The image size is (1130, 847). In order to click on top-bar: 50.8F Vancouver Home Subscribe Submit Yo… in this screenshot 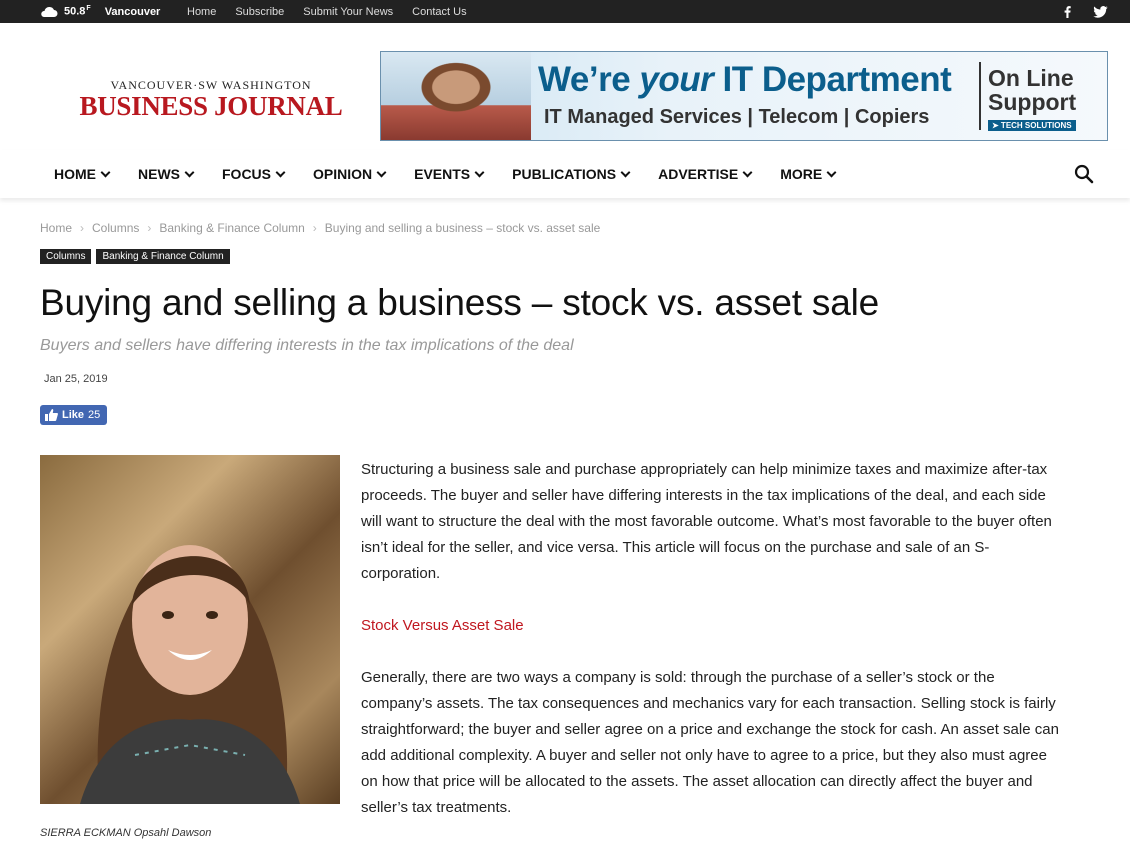, I will do `click(565, 11)`.